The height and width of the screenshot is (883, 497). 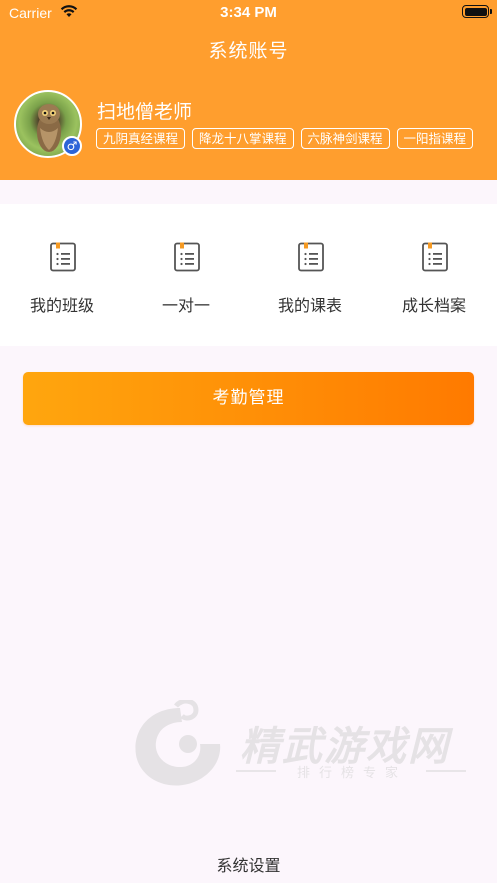 What do you see at coordinates (141, 138) in the screenshot?
I see `course-tag: 九阴真经课程` at bounding box center [141, 138].